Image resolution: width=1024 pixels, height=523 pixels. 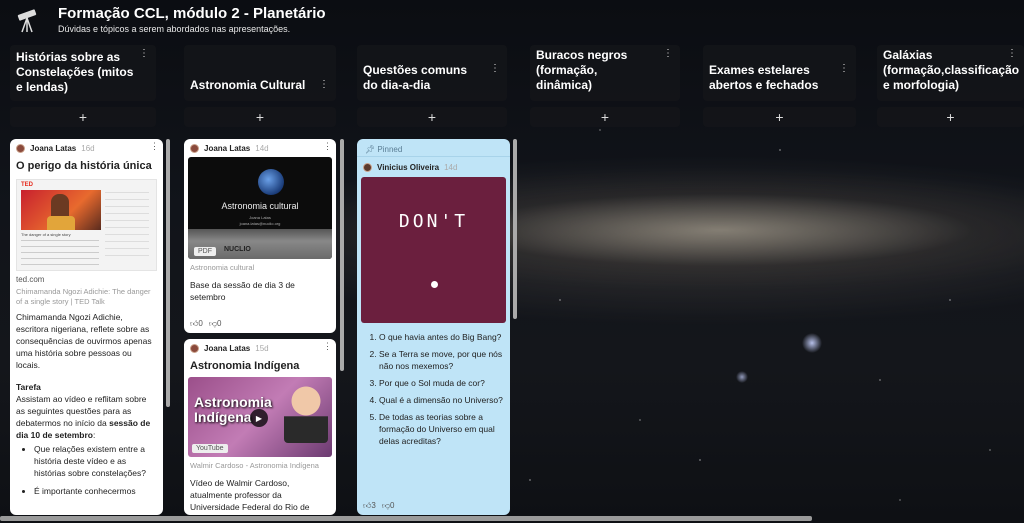 What do you see at coordinates (196, 324) in the screenshot?
I see `like-button: 👍︎0` at bounding box center [196, 324].